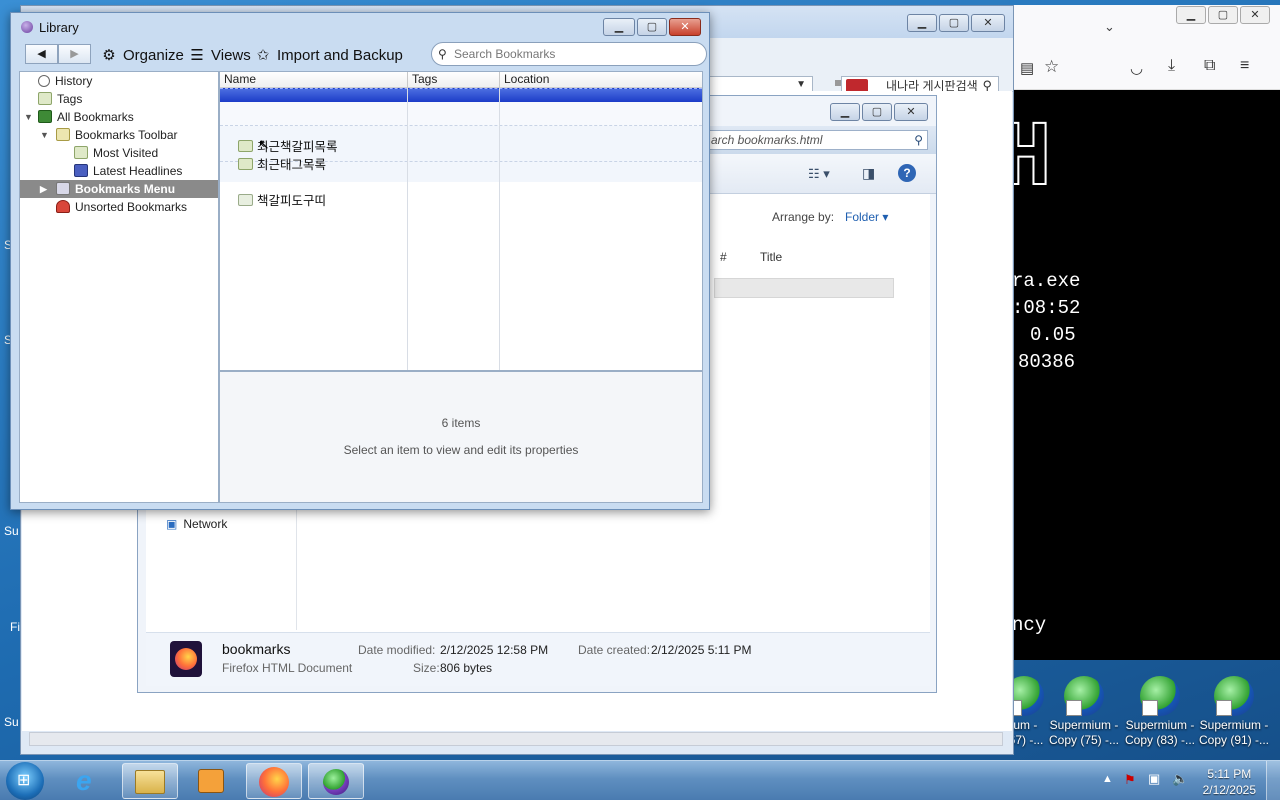 The width and height of the screenshot is (1280, 800). Describe the element at coordinates (296, 570) in the screenshot. I see `divider` at that location.